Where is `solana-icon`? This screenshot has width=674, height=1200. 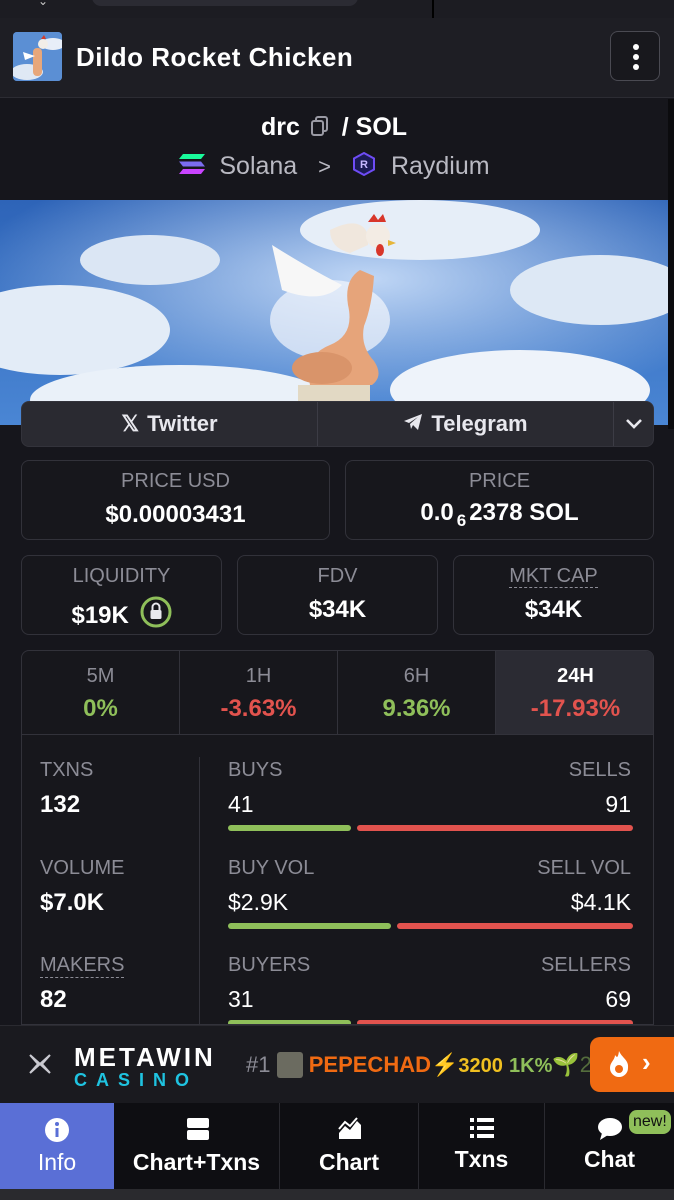
solana-icon is located at coordinates (192, 167).